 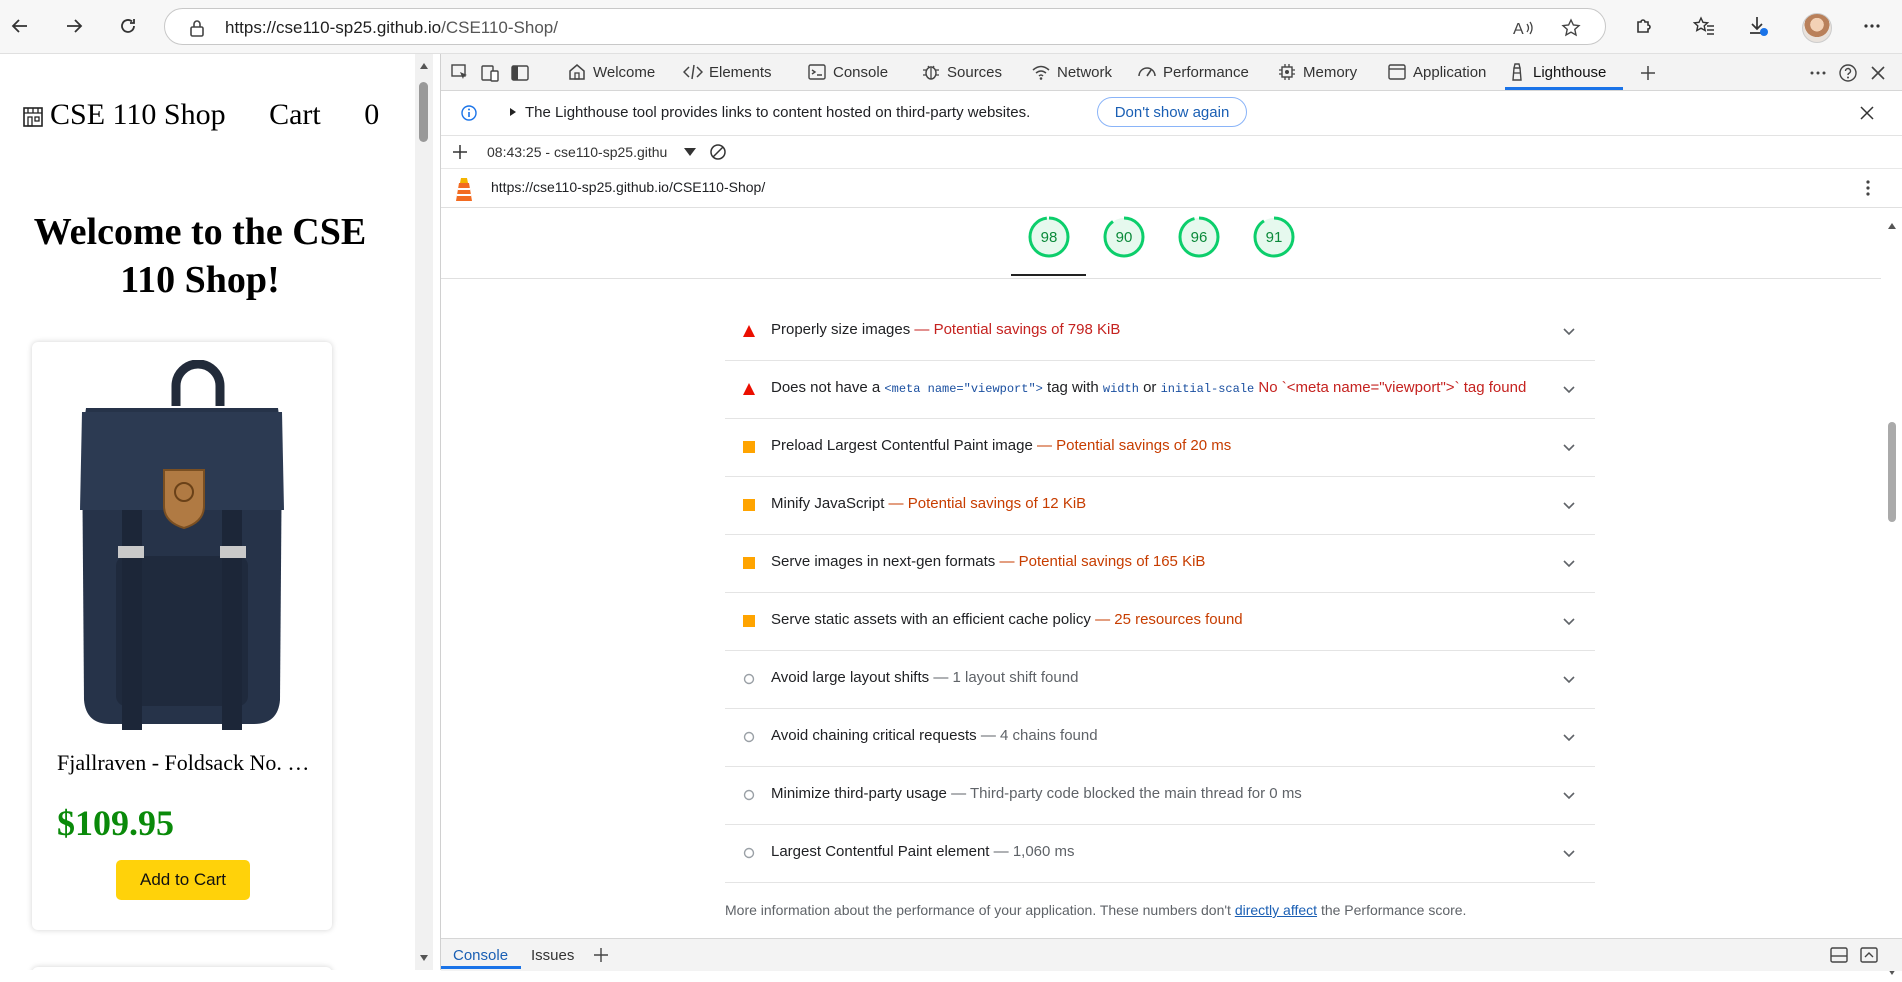 I want to click on drawer-add-tab-icon, so click(x=601, y=955).